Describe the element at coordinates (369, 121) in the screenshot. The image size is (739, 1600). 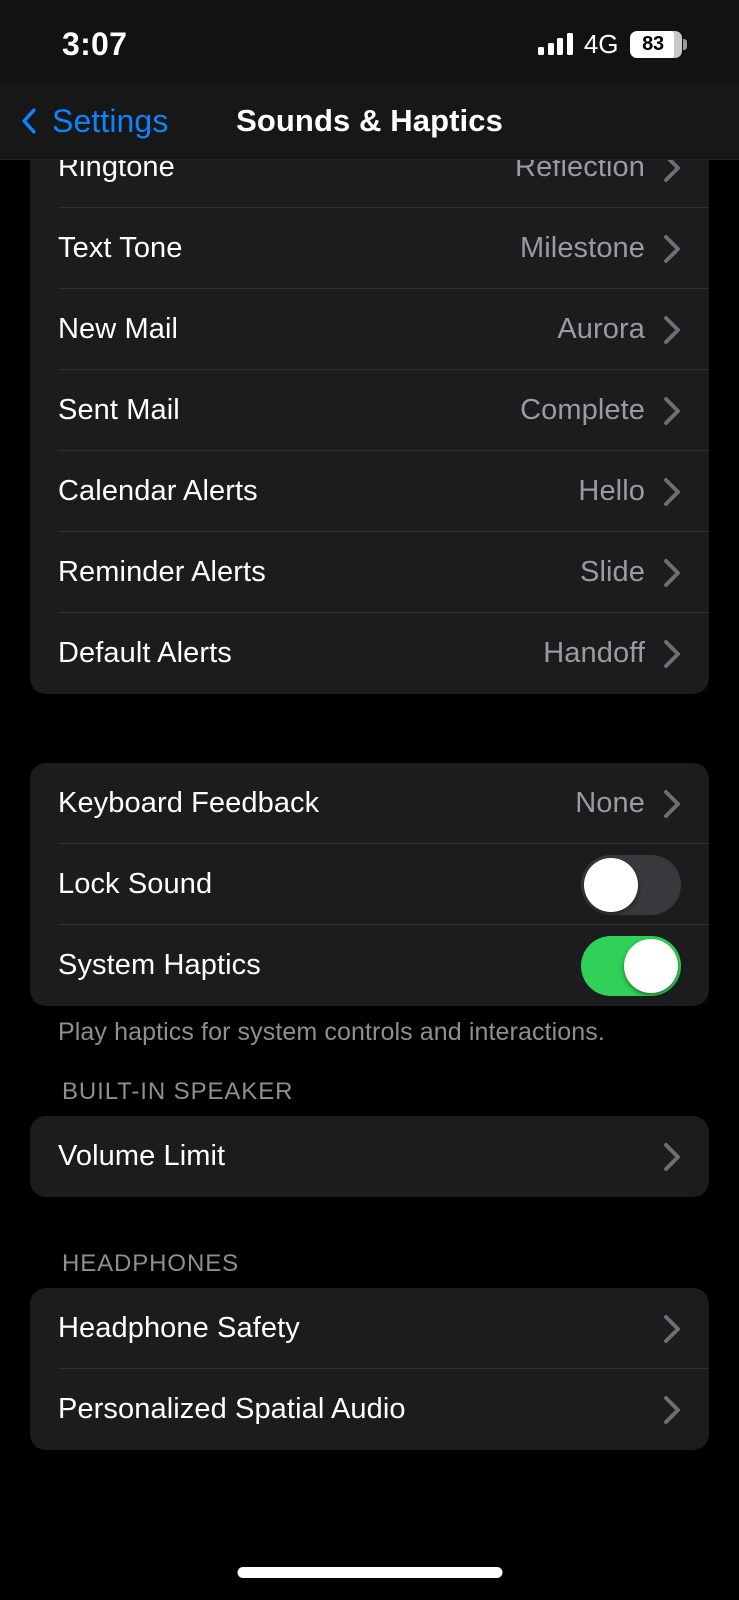
I see `navigation-bar: Settings Sounds & Haptics` at that location.